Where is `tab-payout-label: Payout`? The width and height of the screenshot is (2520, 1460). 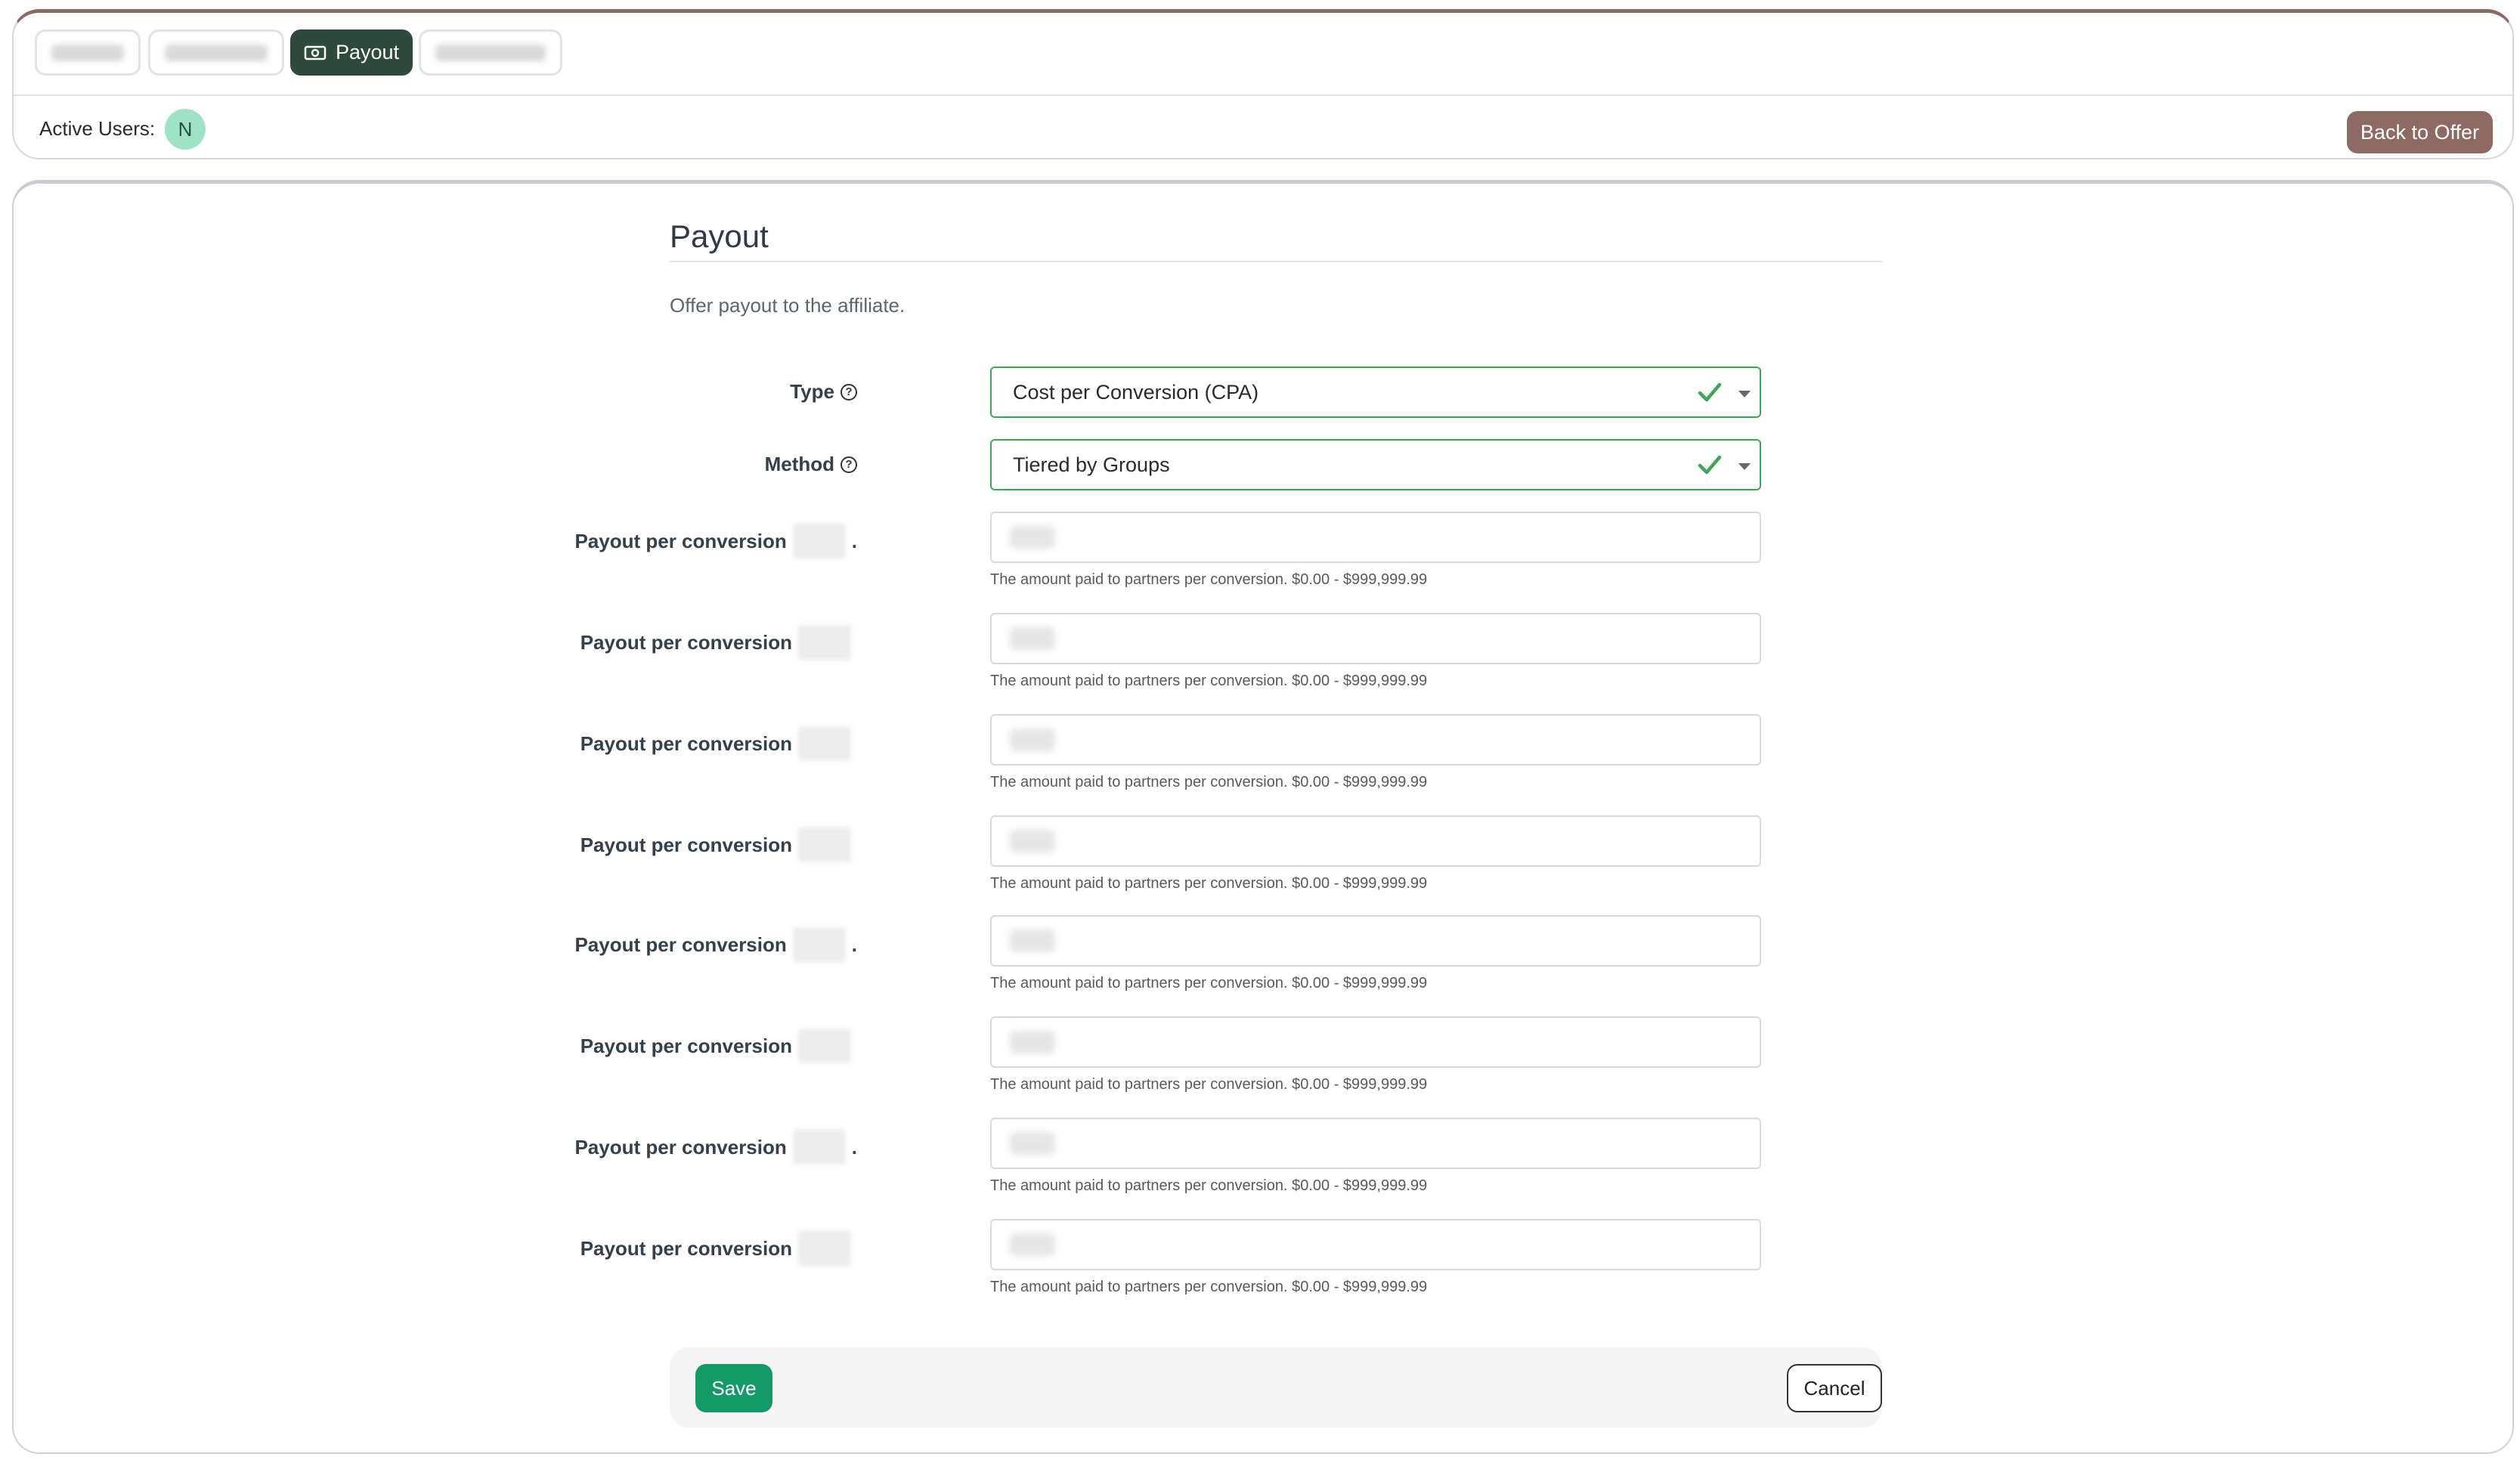
tab-payout-label: Payout is located at coordinates (367, 52).